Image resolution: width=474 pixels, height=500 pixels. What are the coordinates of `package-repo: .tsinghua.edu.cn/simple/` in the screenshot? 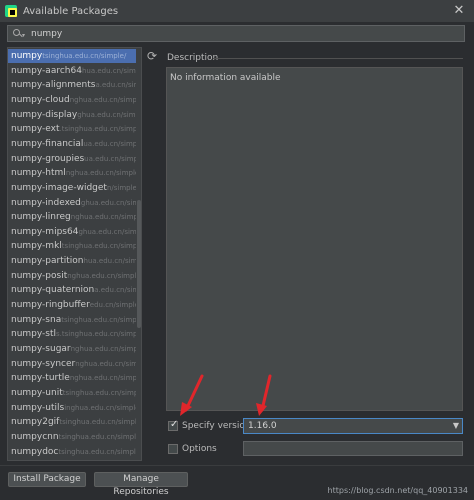 It's located at (97, 129).